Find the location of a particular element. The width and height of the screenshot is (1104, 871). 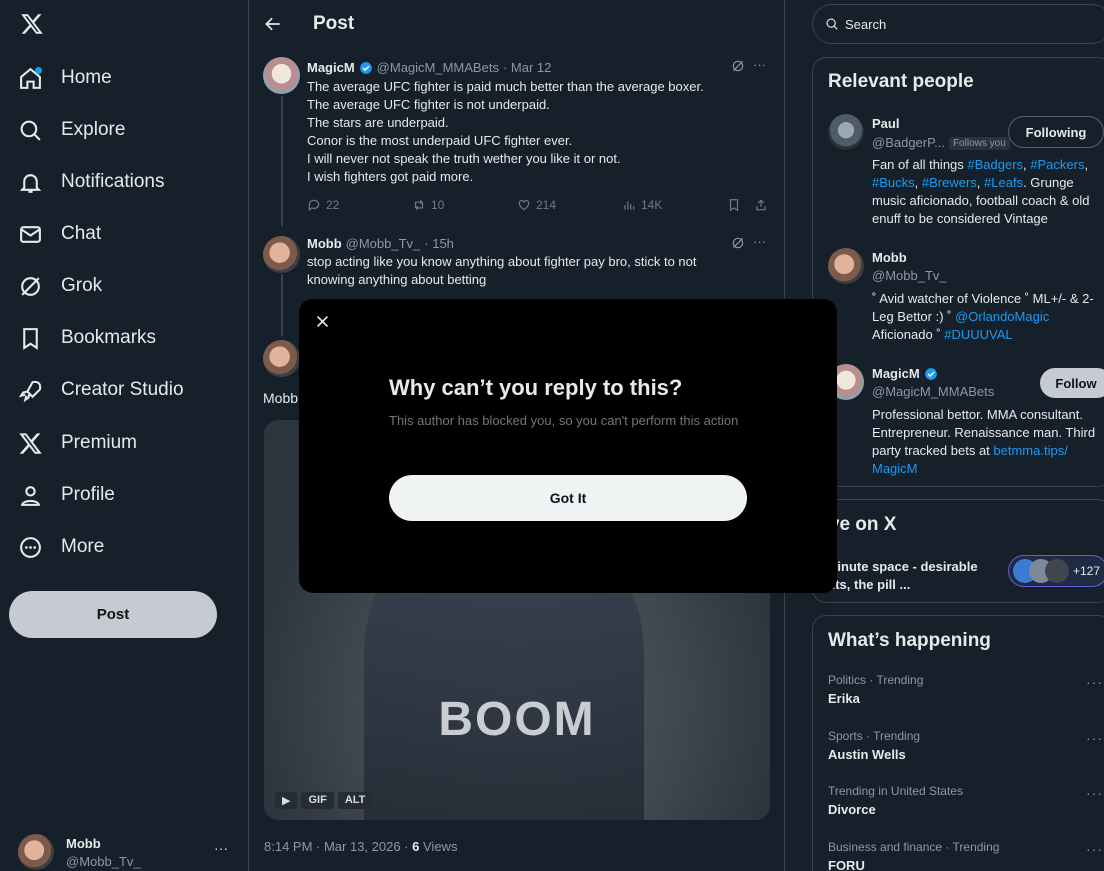

alt-badge: ALT is located at coordinates (355, 800).